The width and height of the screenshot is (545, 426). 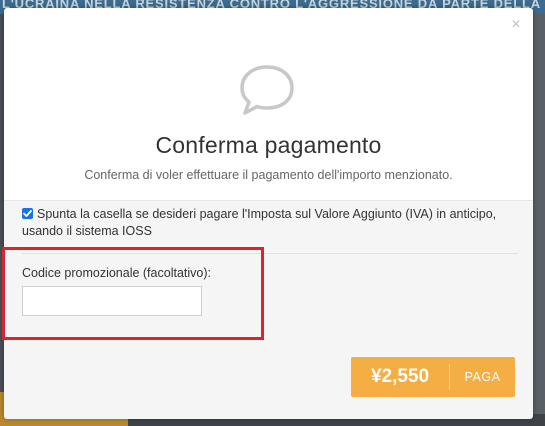 I want to click on promo-code-input, so click(x=112, y=301).